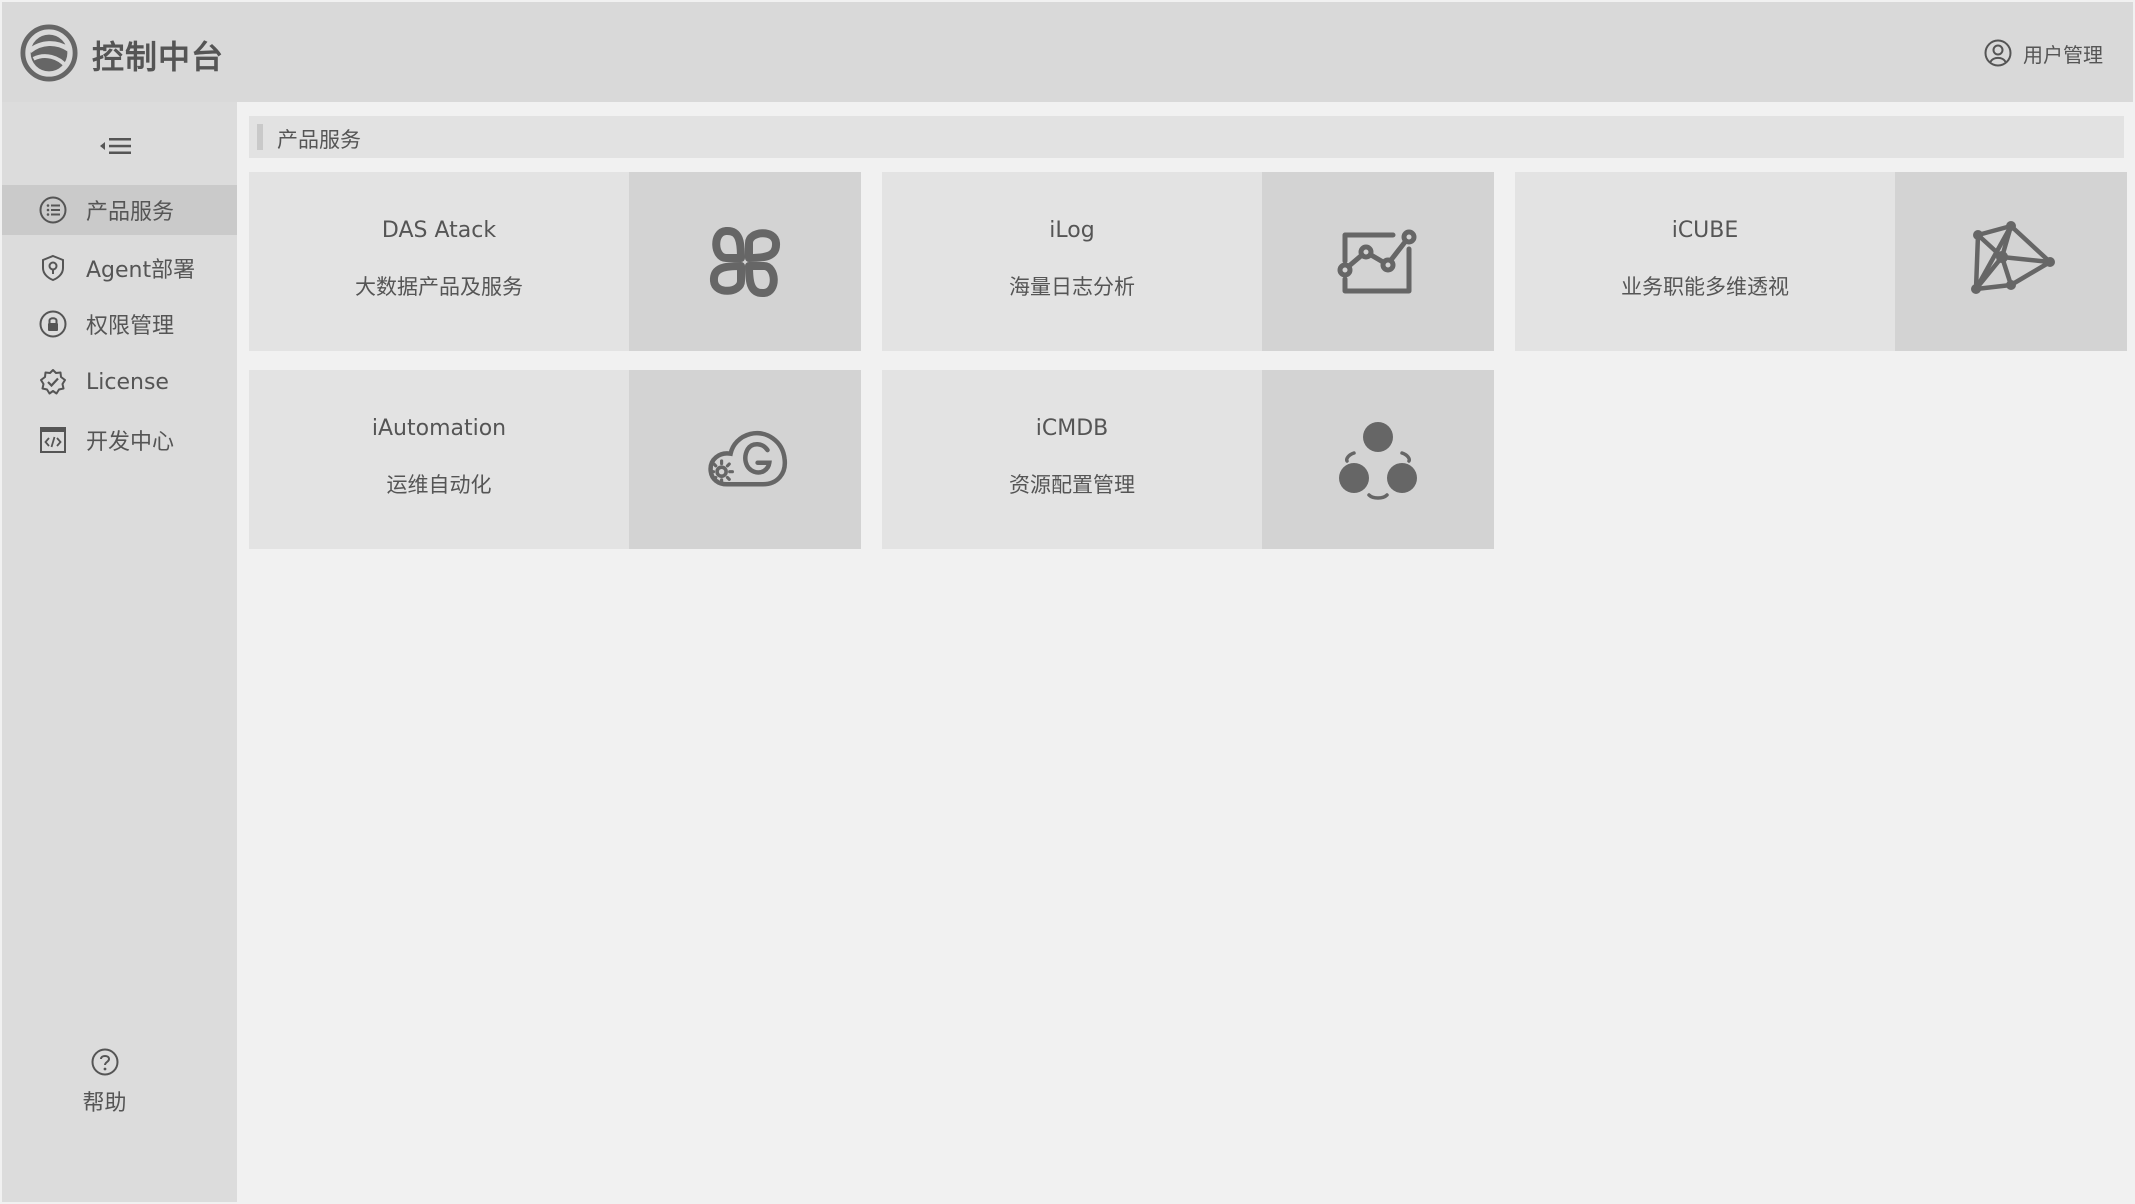  Describe the element at coordinates (119, 652) in the screenshot. I see `sidebar: 产品服务 Agent部署 权限管理 License 开发中心 帮助` at that location.